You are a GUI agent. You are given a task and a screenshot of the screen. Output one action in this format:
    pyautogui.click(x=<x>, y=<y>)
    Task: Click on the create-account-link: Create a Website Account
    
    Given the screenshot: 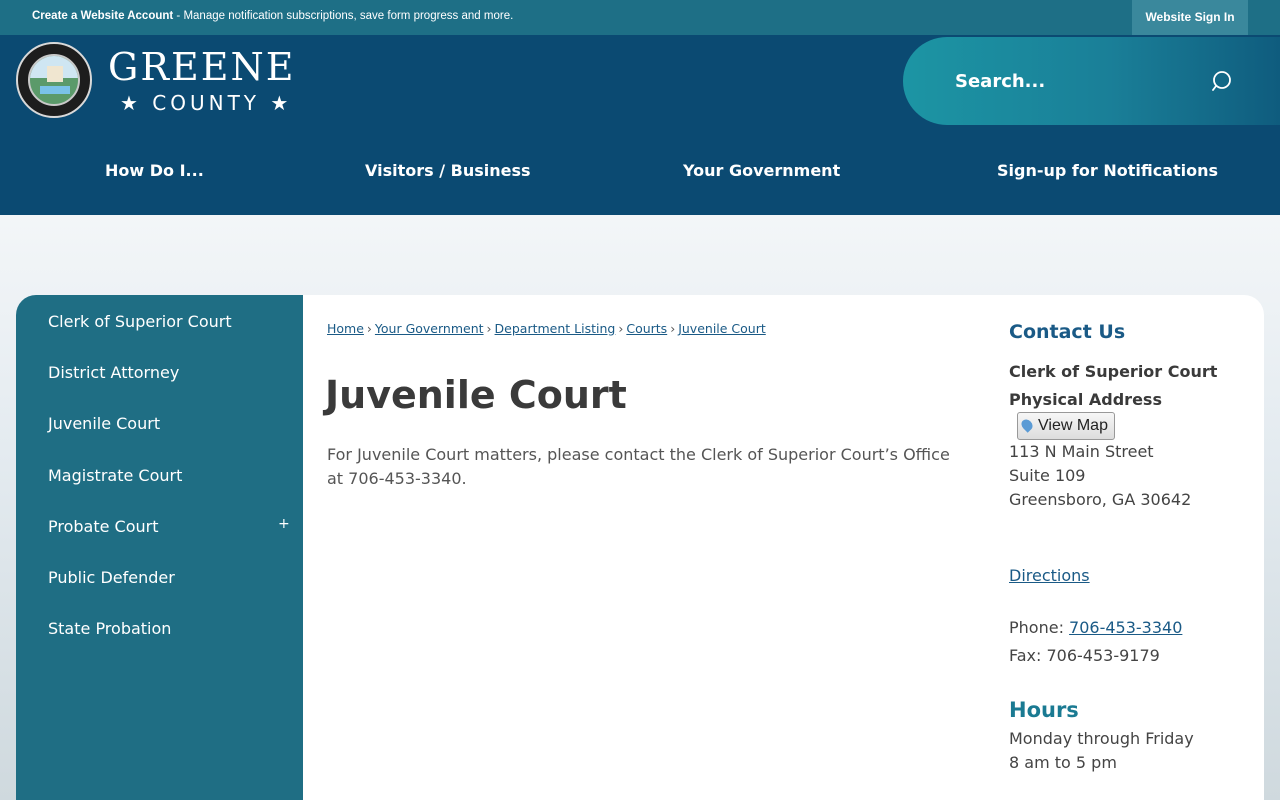 What is the action you would take?
    pyautogui.click(x=102, y=16)
    